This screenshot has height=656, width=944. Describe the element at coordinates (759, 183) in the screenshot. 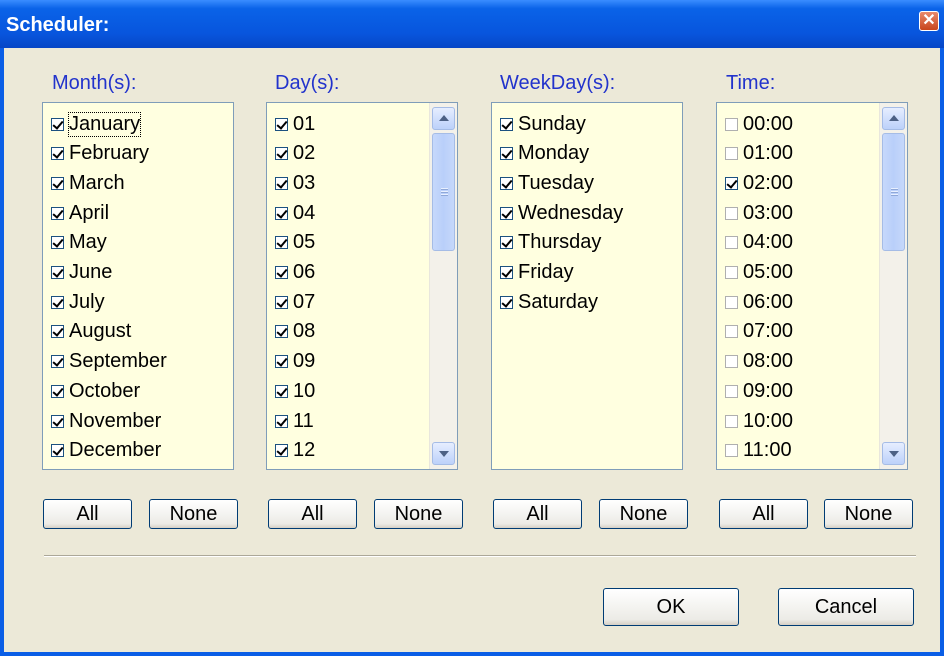

I see `list-item: 02:00` at that location.